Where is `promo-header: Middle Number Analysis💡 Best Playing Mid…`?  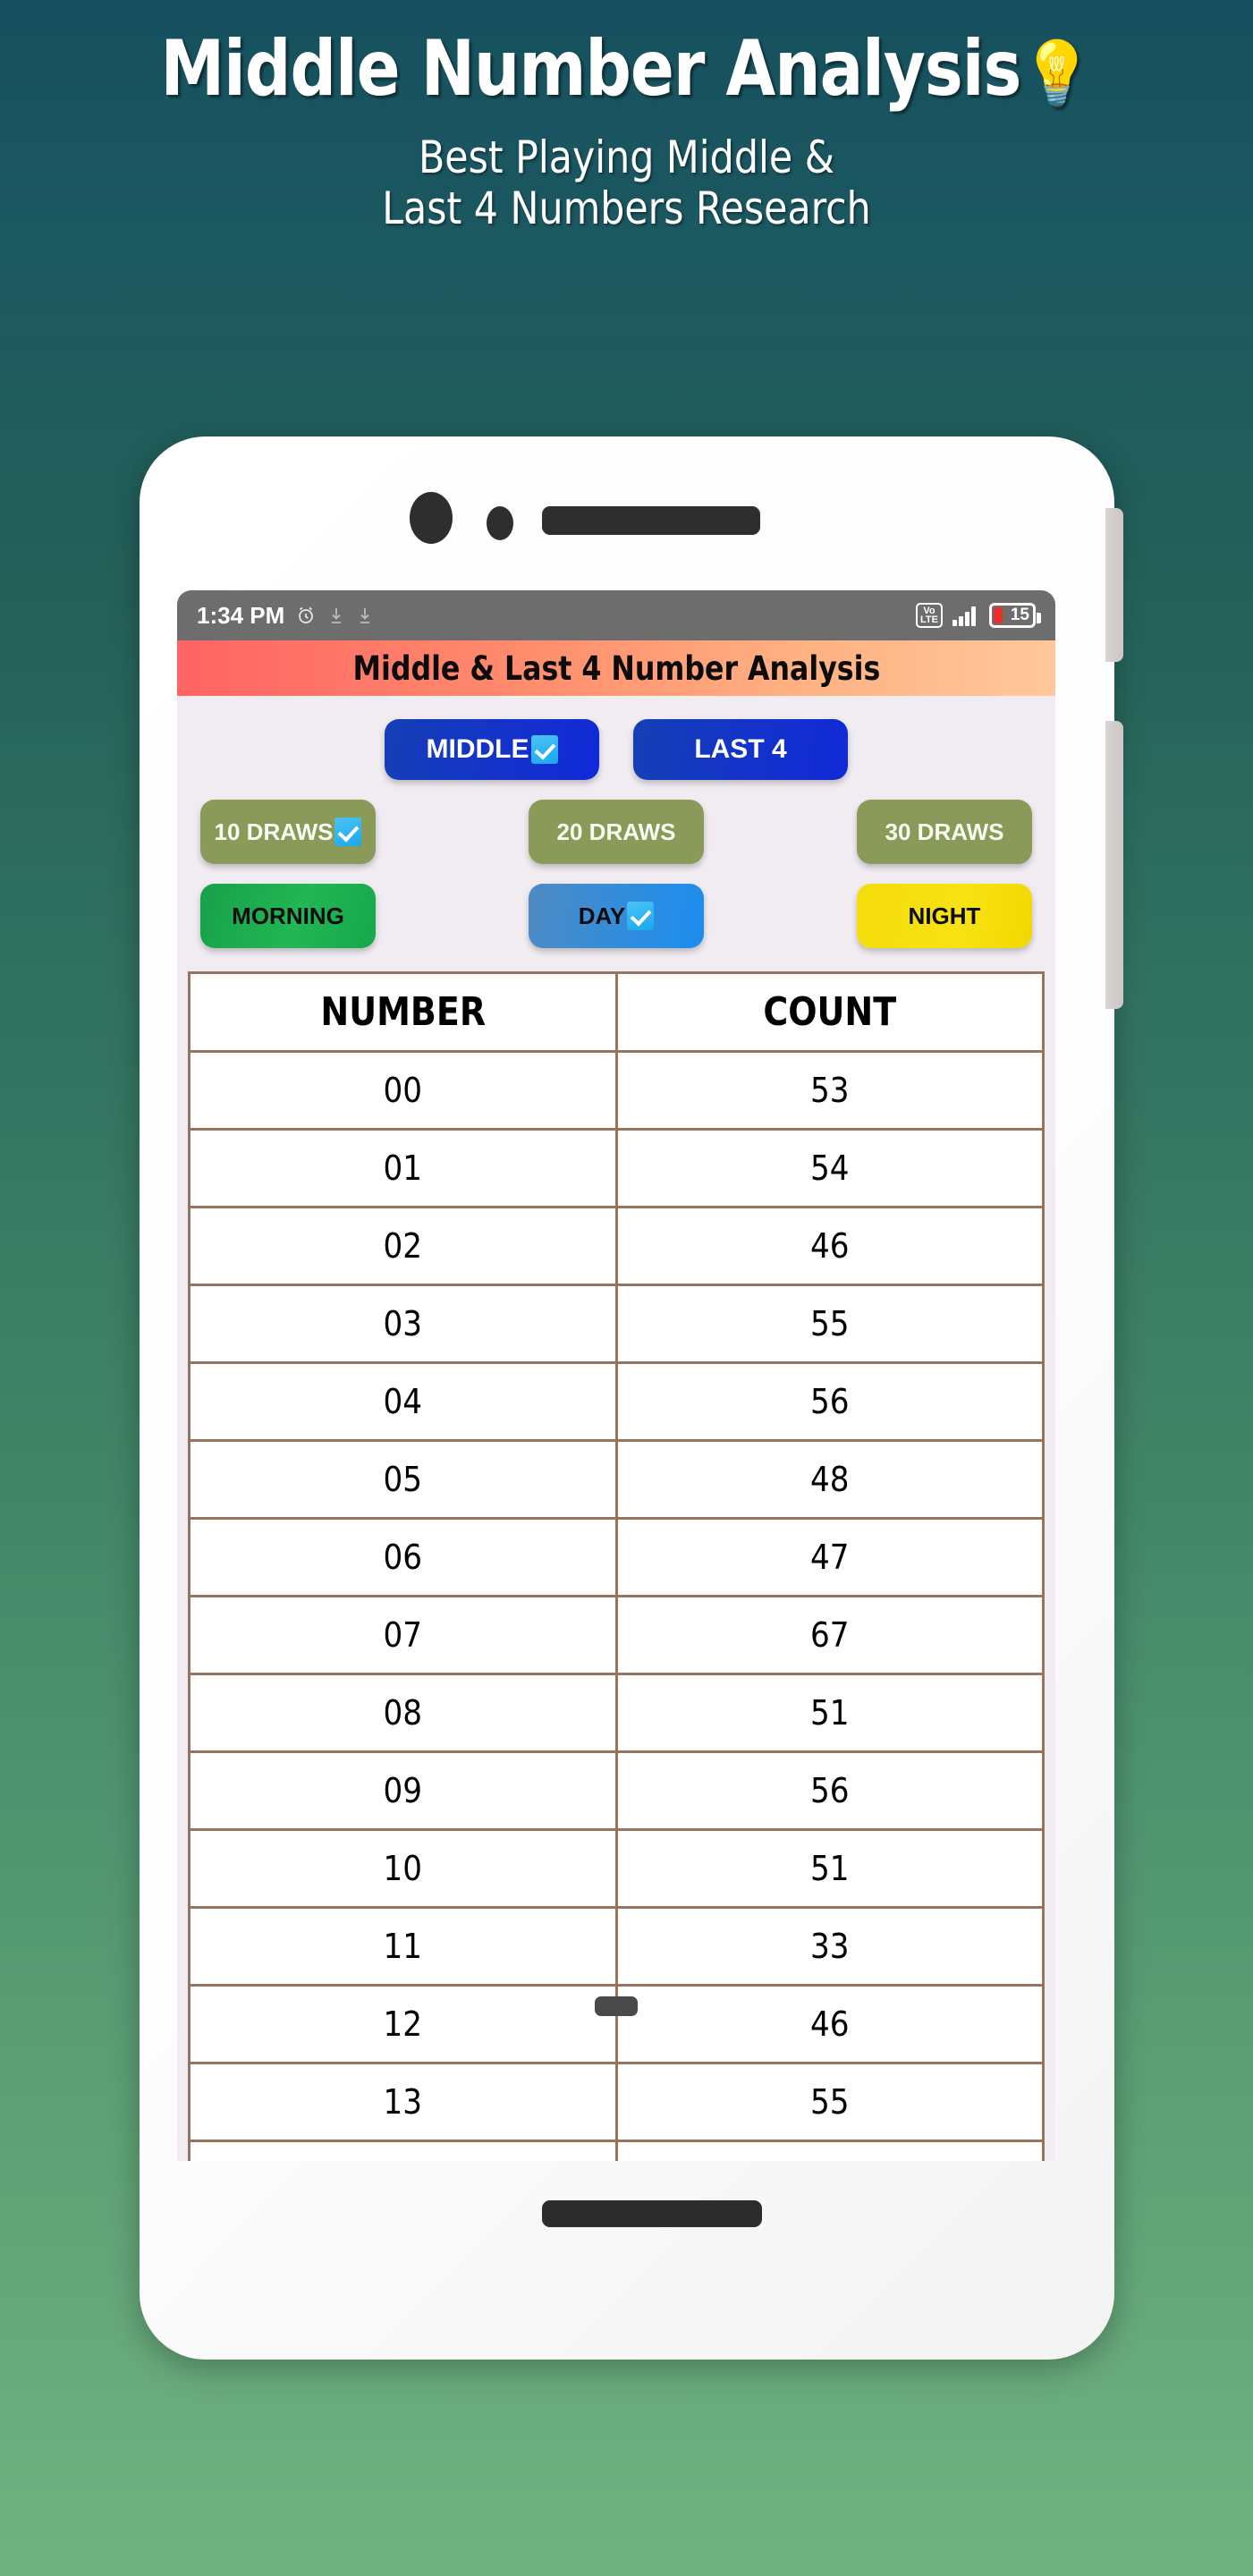
promo-header: Middle Number Analysis💡 Best Playing Mid… is located at coordinates (626, 117).